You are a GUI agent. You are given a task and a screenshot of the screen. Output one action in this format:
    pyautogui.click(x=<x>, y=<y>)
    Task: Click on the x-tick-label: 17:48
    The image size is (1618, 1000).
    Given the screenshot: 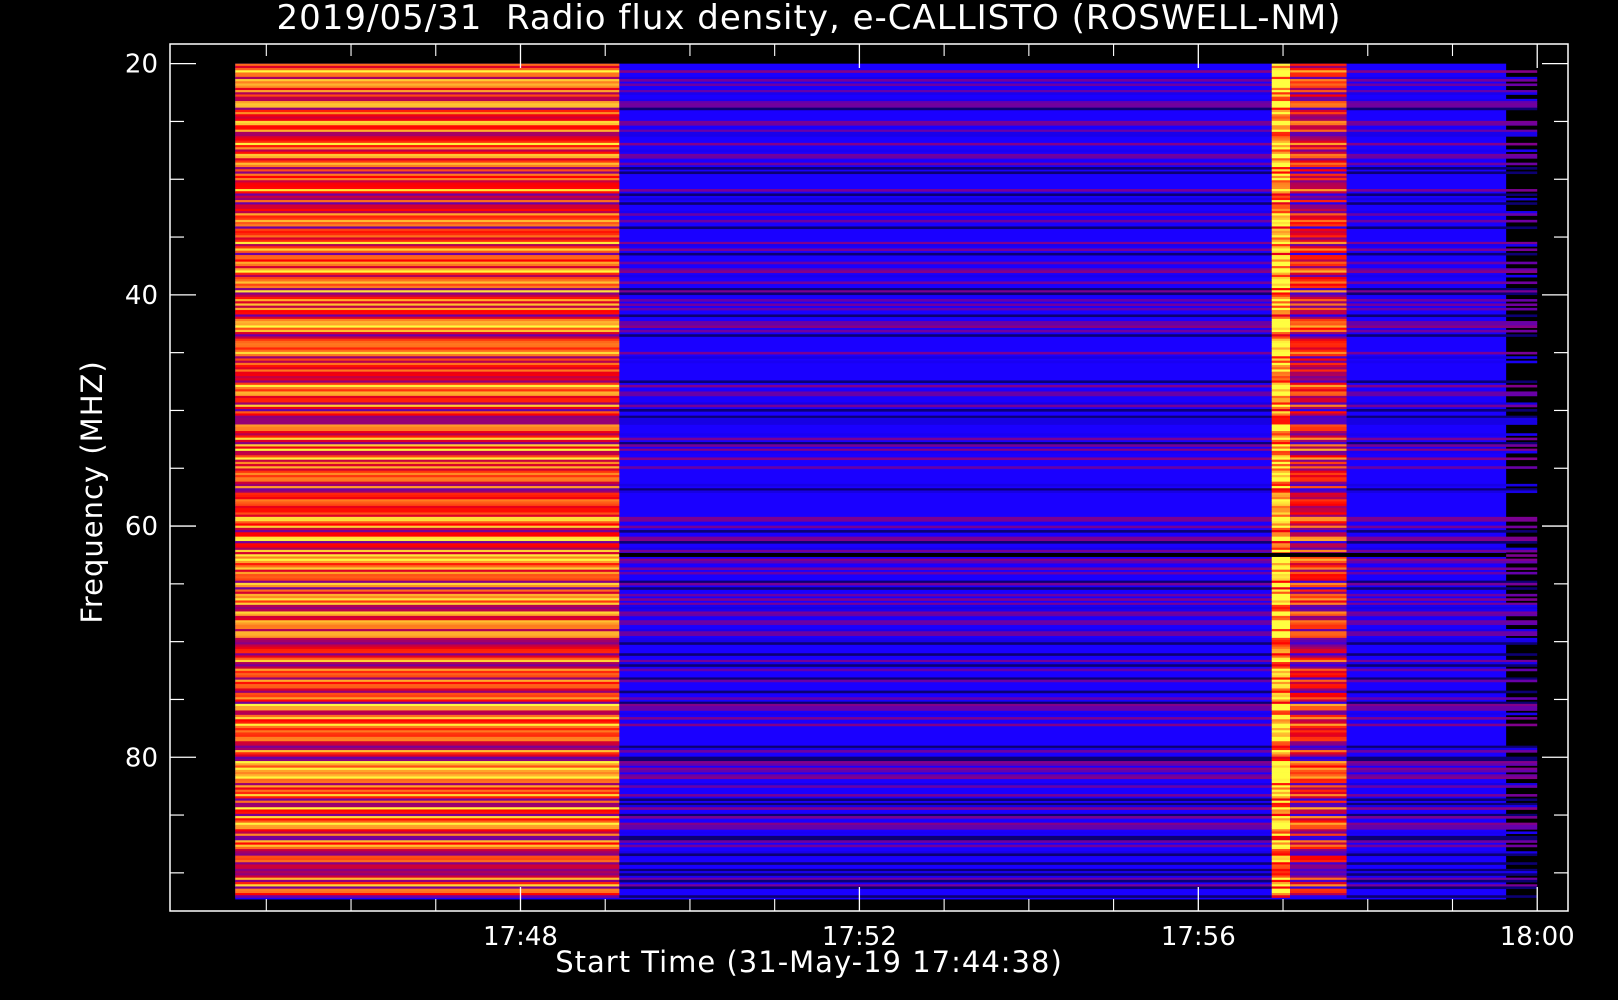 What is the action you would take?
    pyautogui.click(x=520, y=937)
    